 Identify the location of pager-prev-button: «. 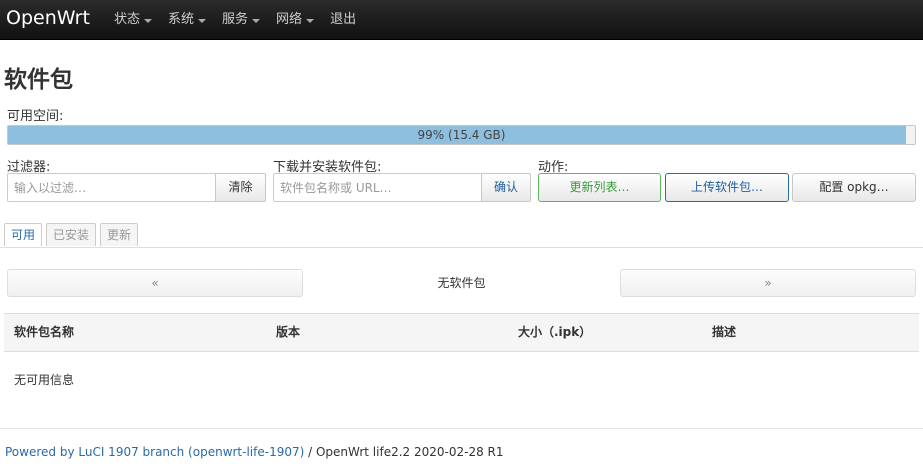
(155, 283).